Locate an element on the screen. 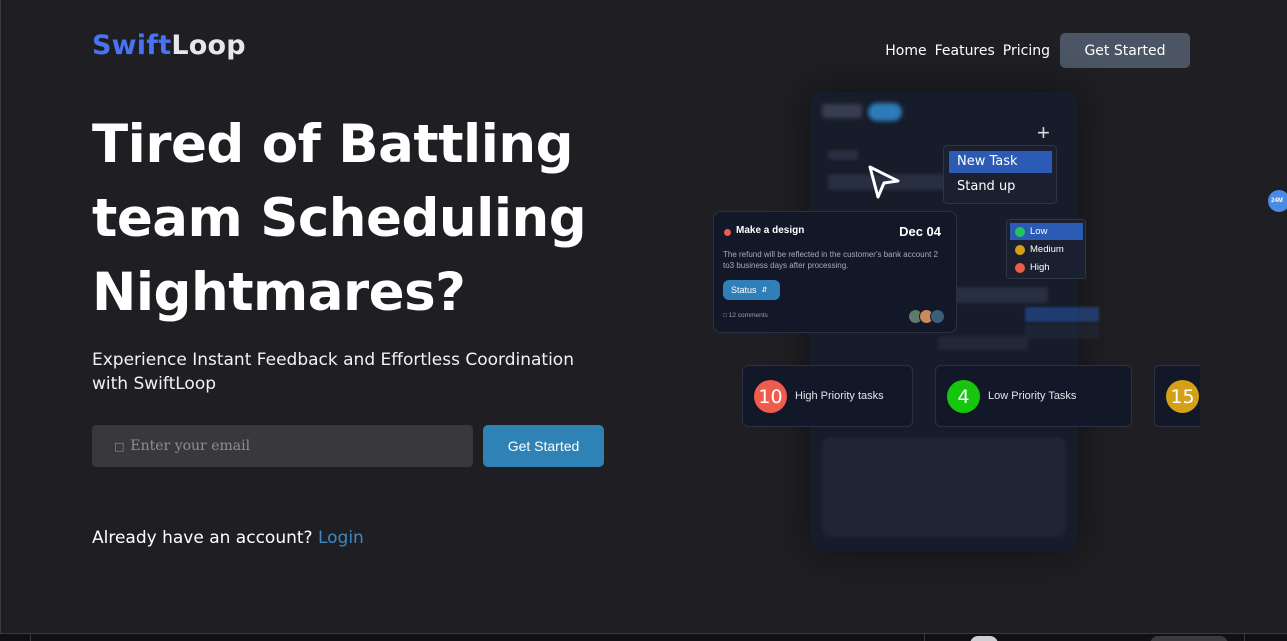 This screenshot has height=641, width=1287. blurred-count-pill is located at coordinates (885, 112).